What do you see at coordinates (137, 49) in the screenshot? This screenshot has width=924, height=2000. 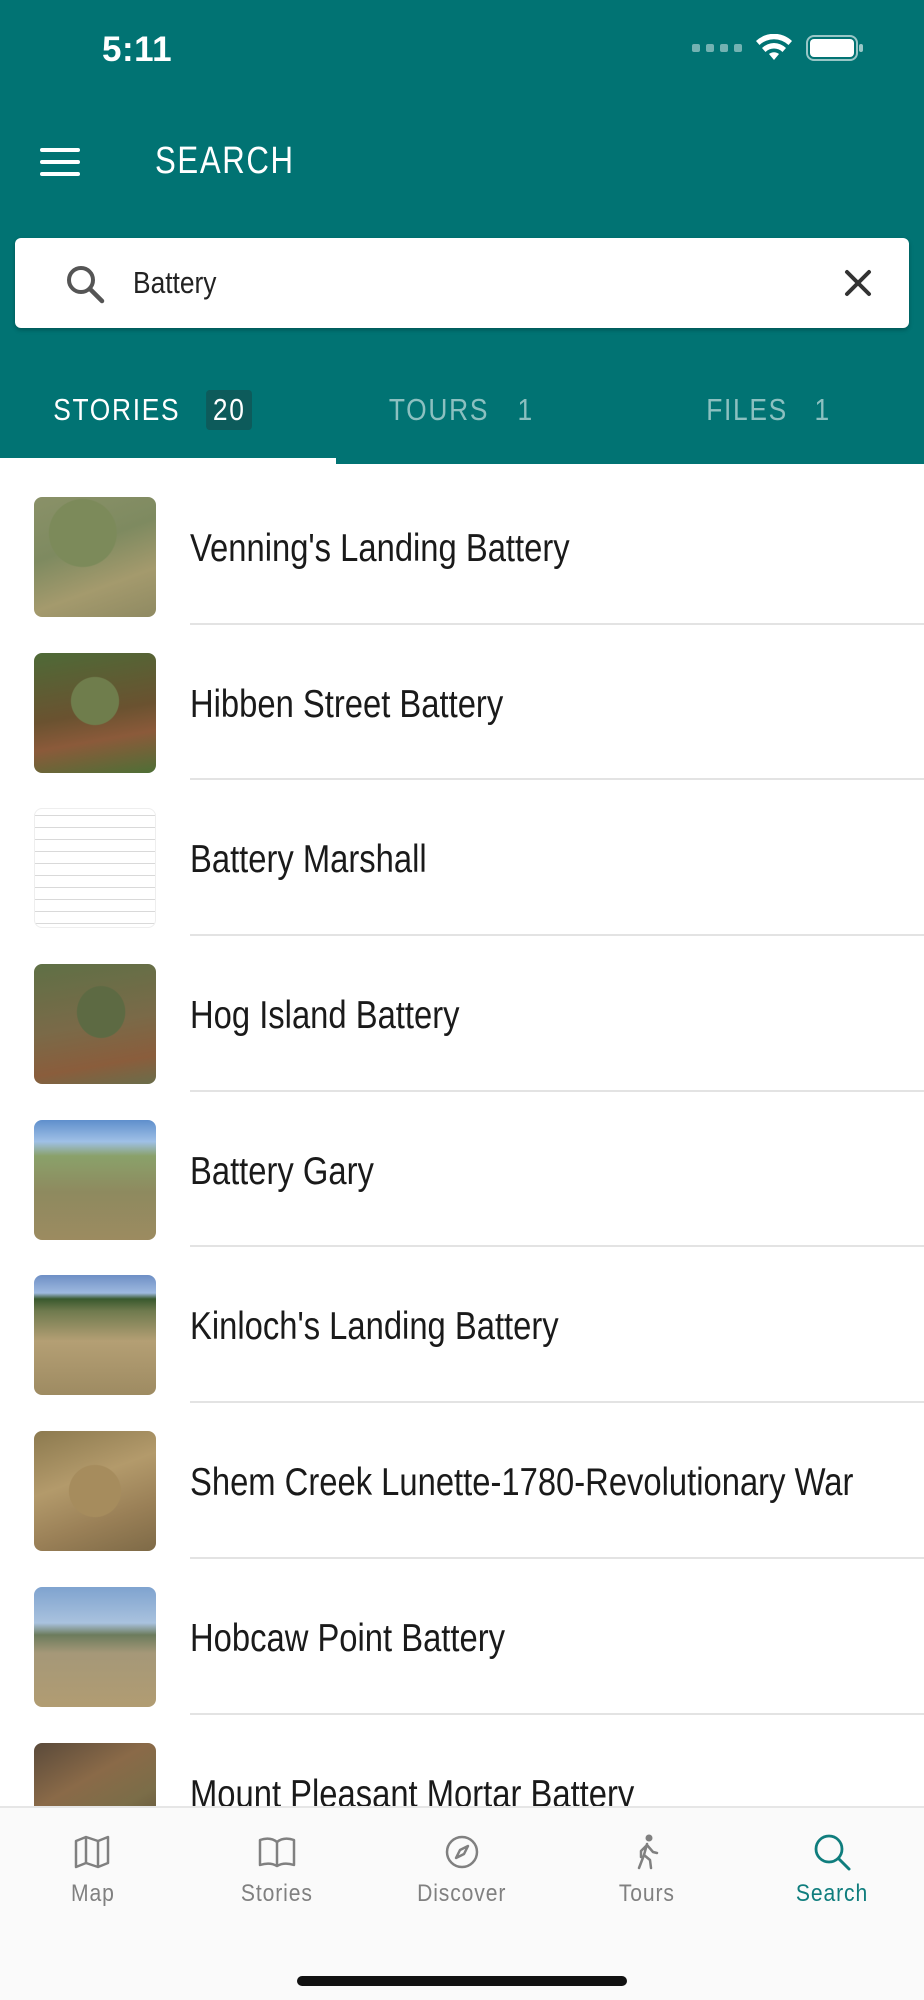 I see `status-time: 5:11` at bounding box center [137, 49].